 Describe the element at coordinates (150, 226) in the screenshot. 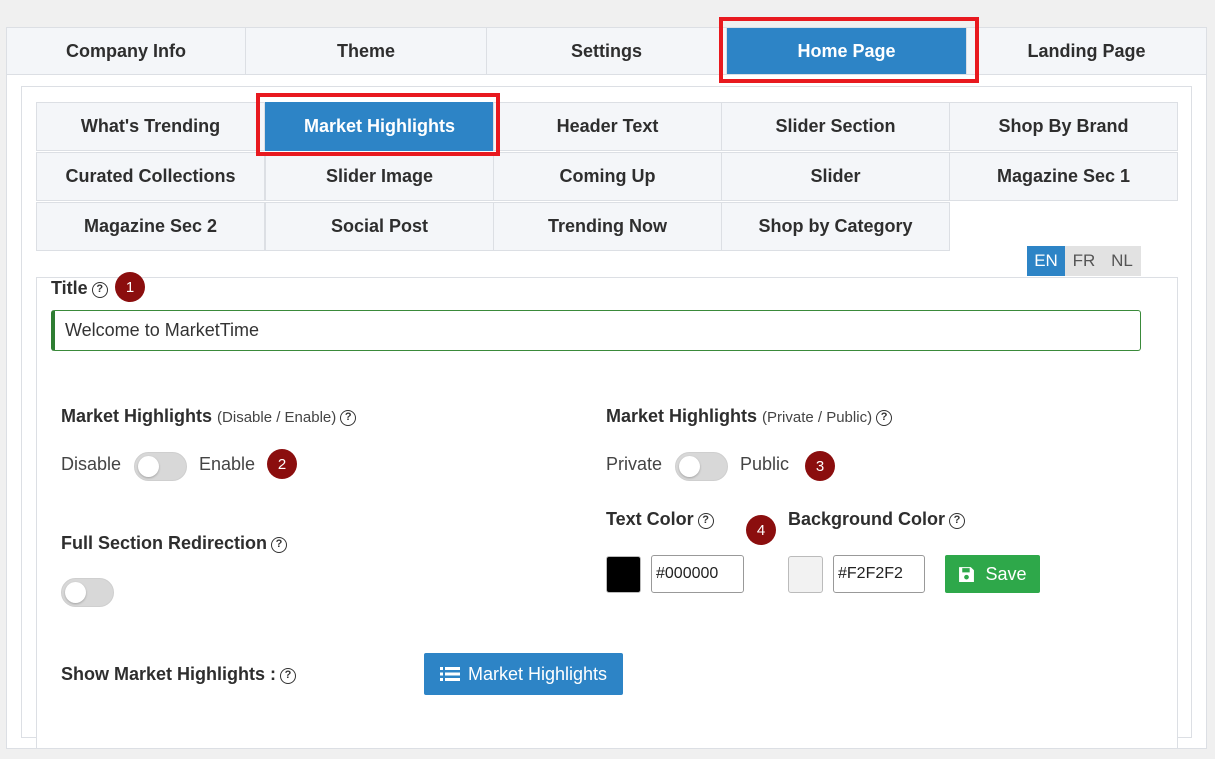

I see `subtab-magazine-sec-2: Magazine Sec 2` at that location.